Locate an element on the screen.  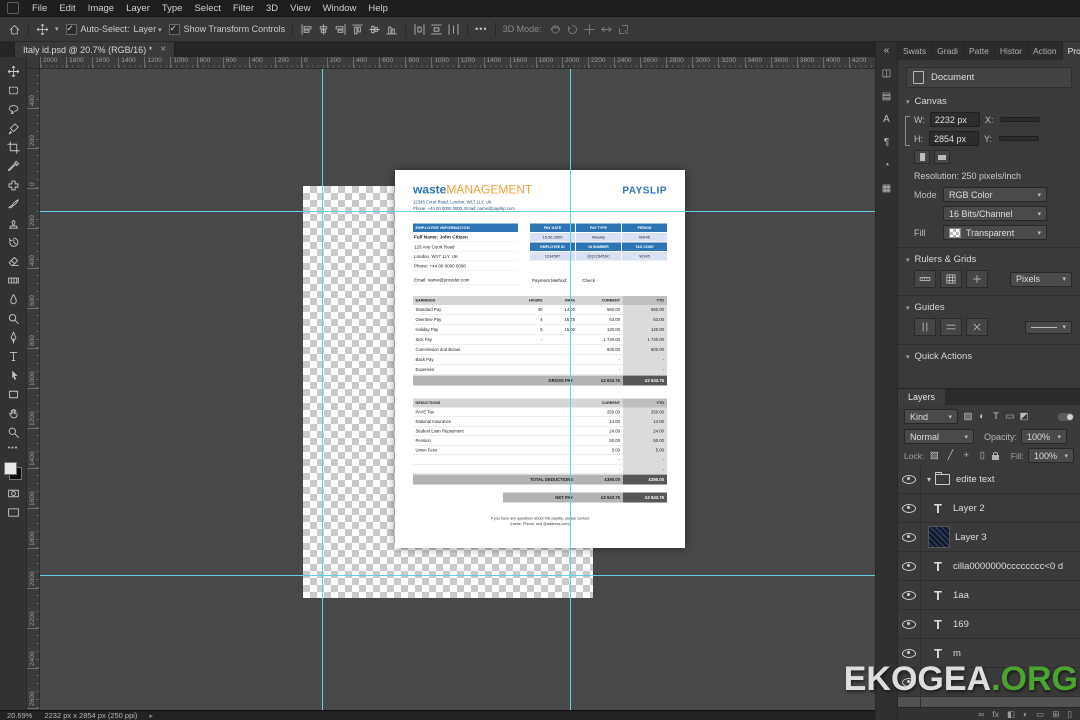
clear-guides-button is located at coordinates (977, 327).